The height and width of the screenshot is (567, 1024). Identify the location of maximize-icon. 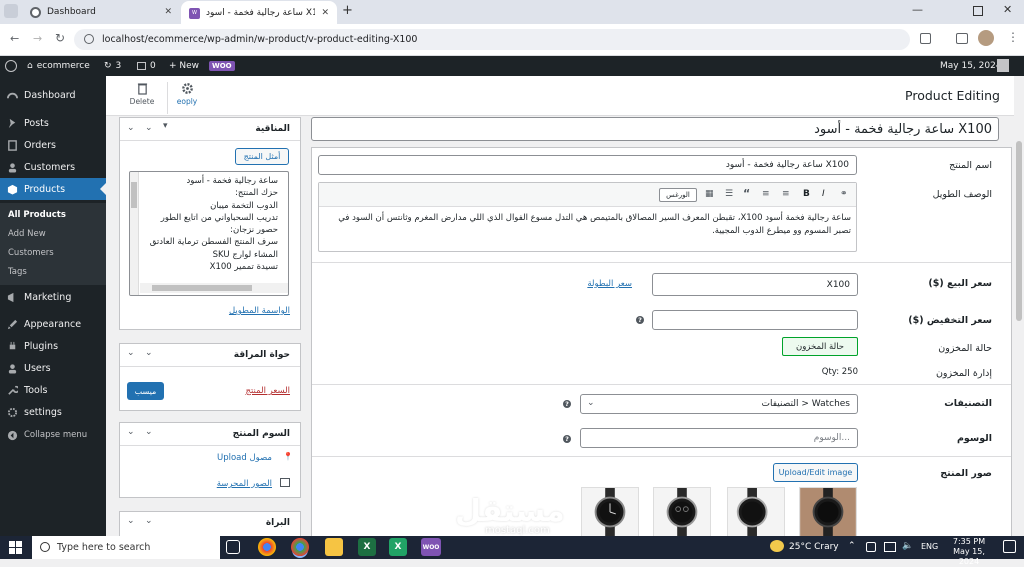
(978, 11).